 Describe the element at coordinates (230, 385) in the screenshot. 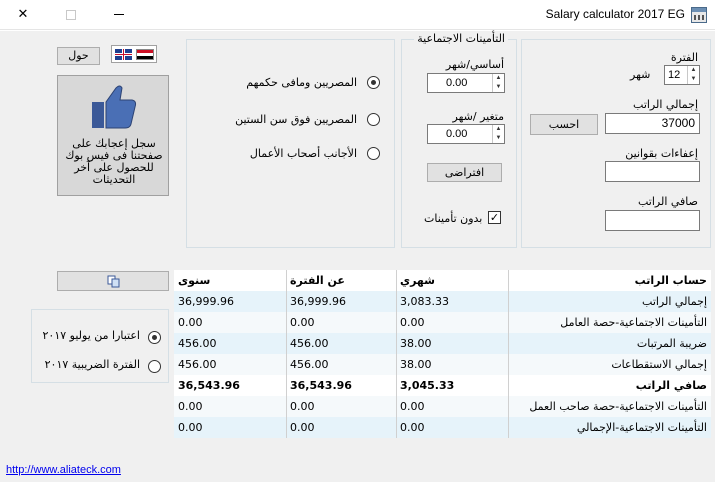

I see `cell-annual: 36,543.96` at that location.